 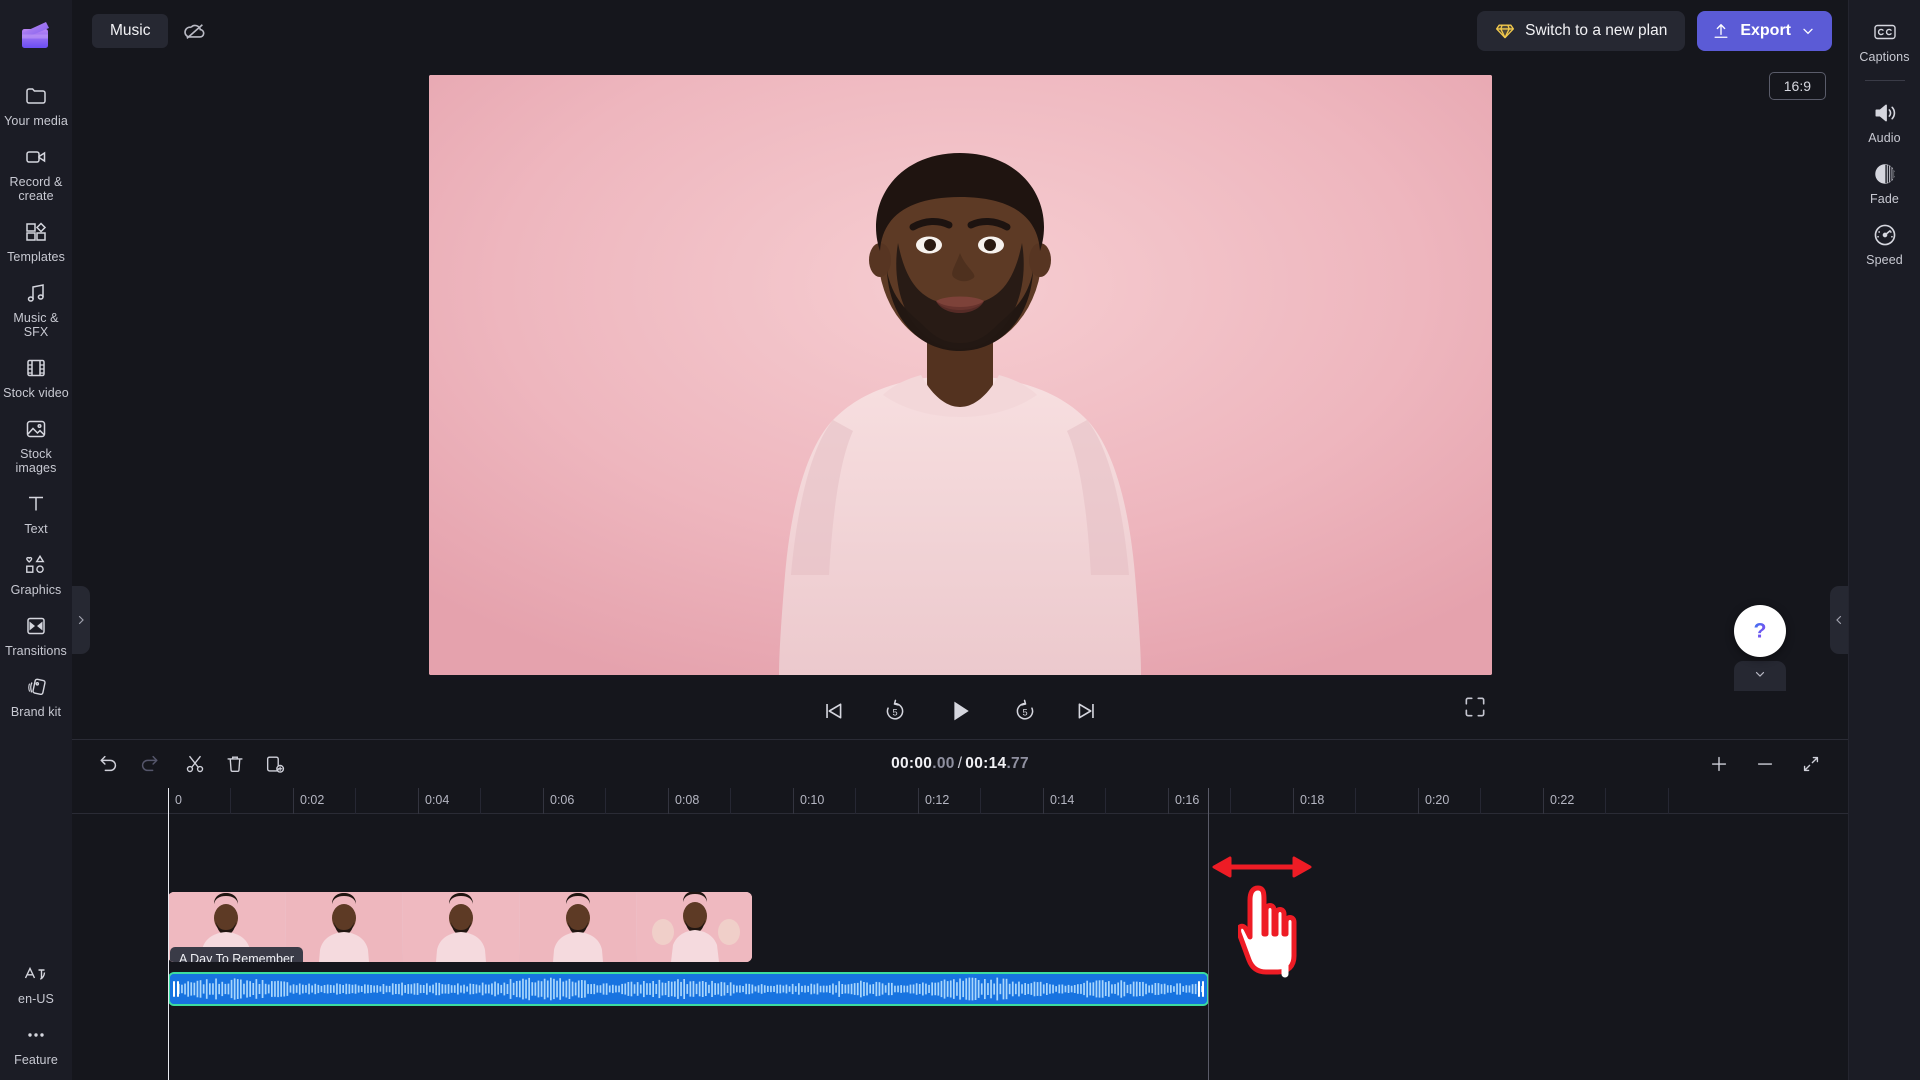 I want to click on ruler-label: 0:02, so click(x=312, y=800).